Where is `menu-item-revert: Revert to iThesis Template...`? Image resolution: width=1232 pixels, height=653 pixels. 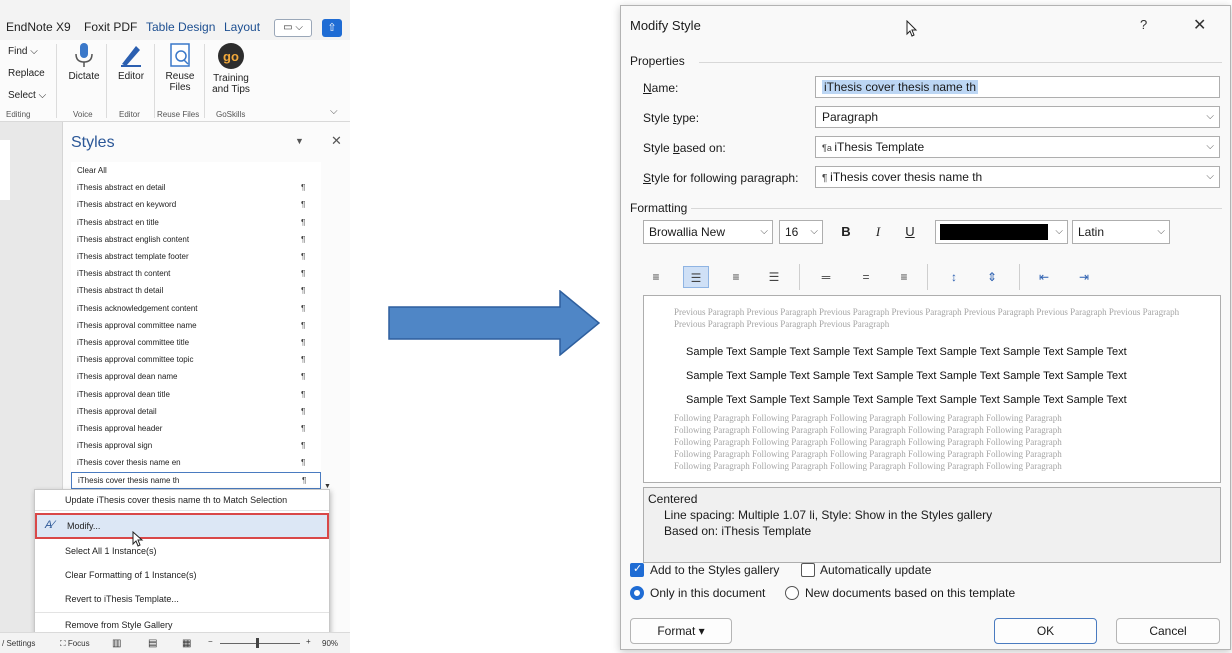 menu-item-revert: Revert to iThesis Template... is located at coordinates (122, 599).